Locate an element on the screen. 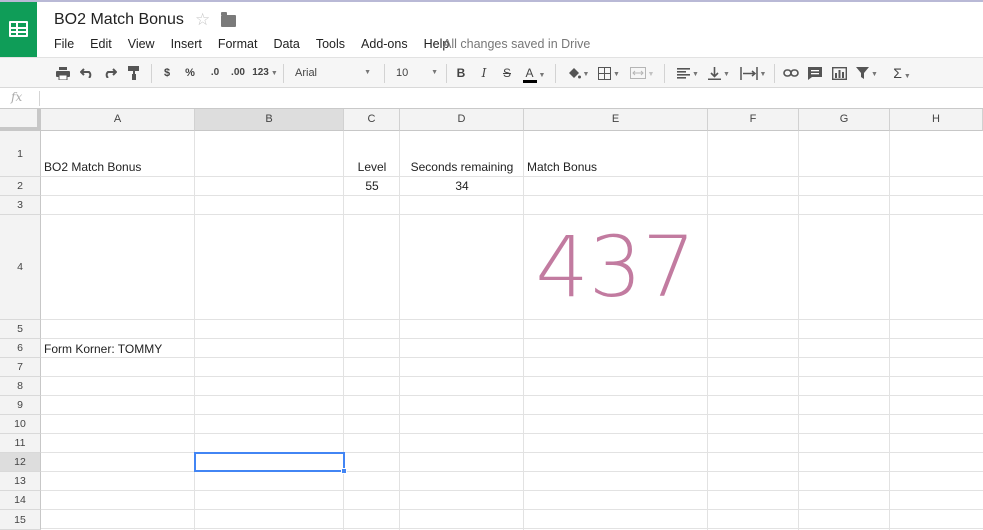 The width and height of the screenshot is (983, 530). text-color-button: A ▼ is located at coordinates (534, 73).